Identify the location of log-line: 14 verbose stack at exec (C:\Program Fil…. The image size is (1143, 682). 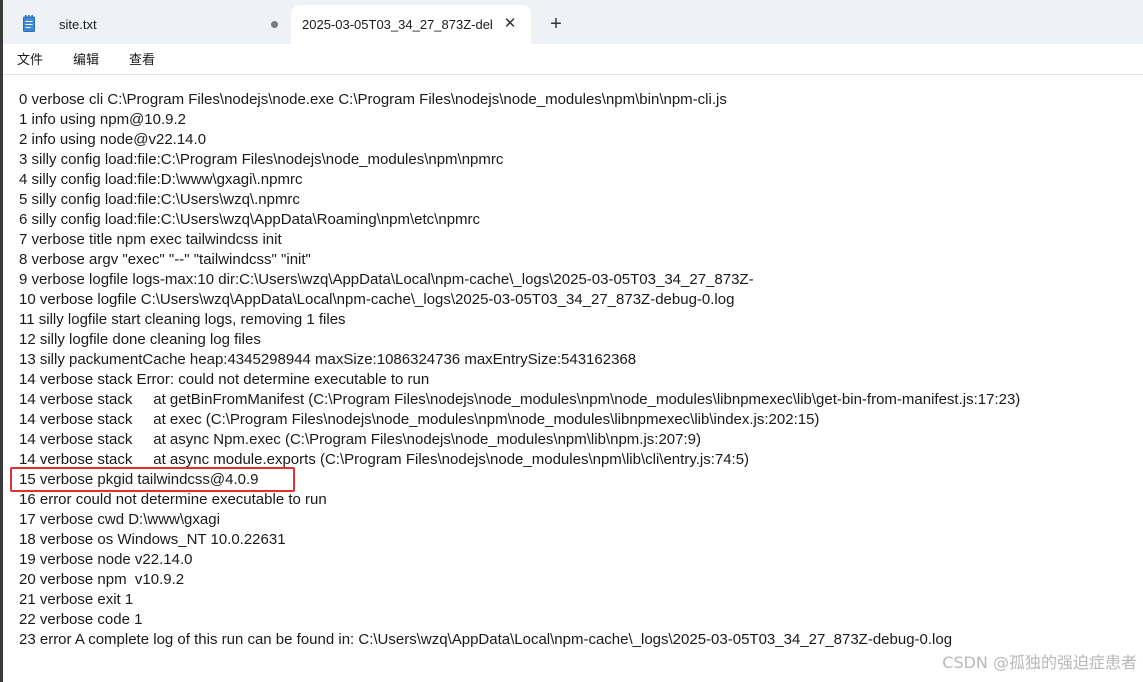
(419, 419).